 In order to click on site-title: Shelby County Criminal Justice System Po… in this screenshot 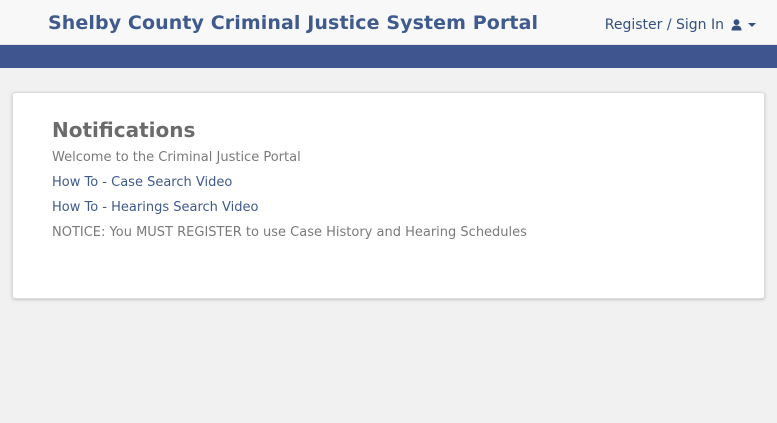, I will do `click(293, 23)`.